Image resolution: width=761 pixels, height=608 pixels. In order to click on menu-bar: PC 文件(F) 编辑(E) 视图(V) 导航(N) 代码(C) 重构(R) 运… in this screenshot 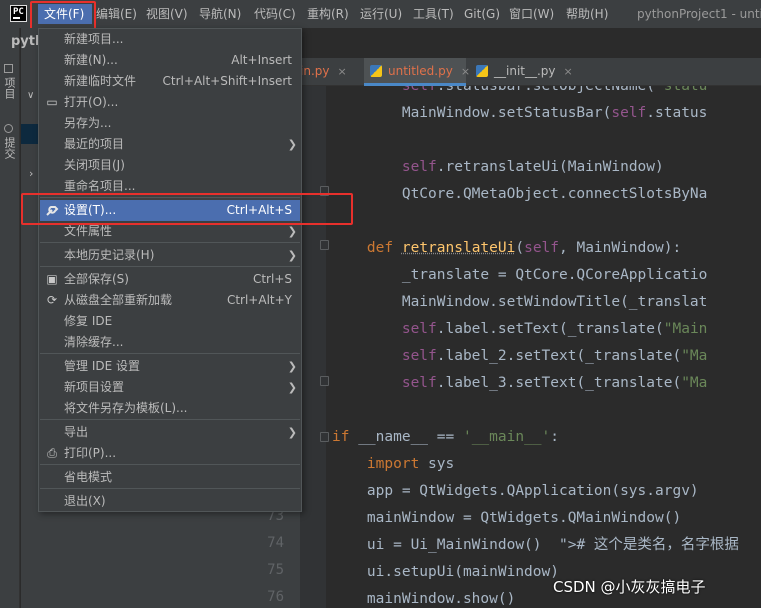, I will do `click(380, 14)`.